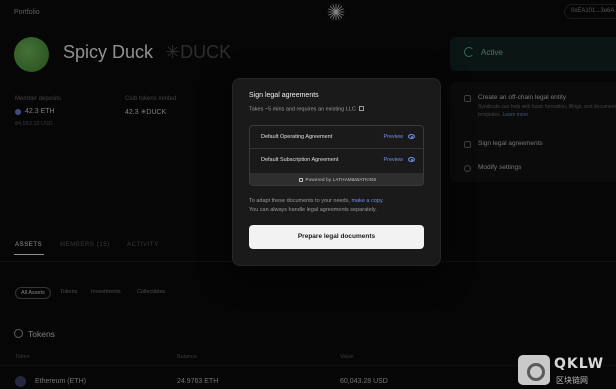 This screenshot has width=616, height=389. What do you see at coordinates (297, 137) in the screenshot?
I see `document-name: Default Operating Agreement` at bounding box center [297, 137].